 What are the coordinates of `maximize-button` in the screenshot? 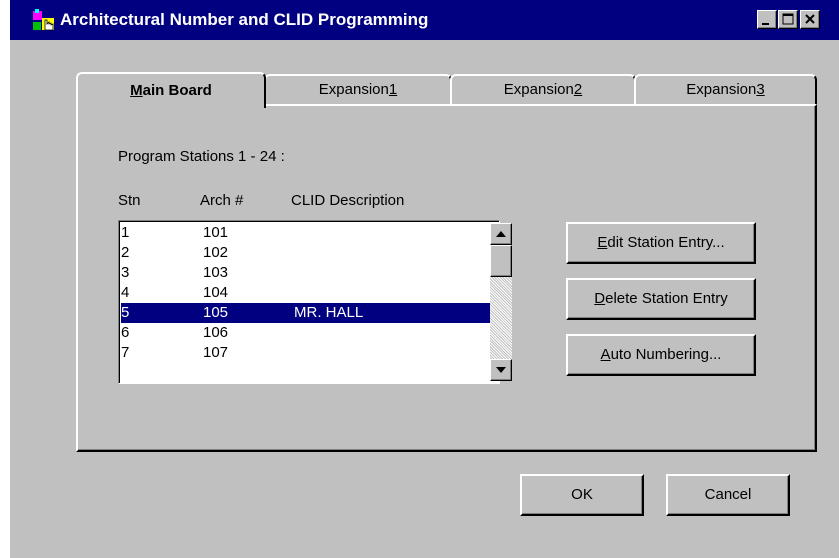 It's located at (788, 19).